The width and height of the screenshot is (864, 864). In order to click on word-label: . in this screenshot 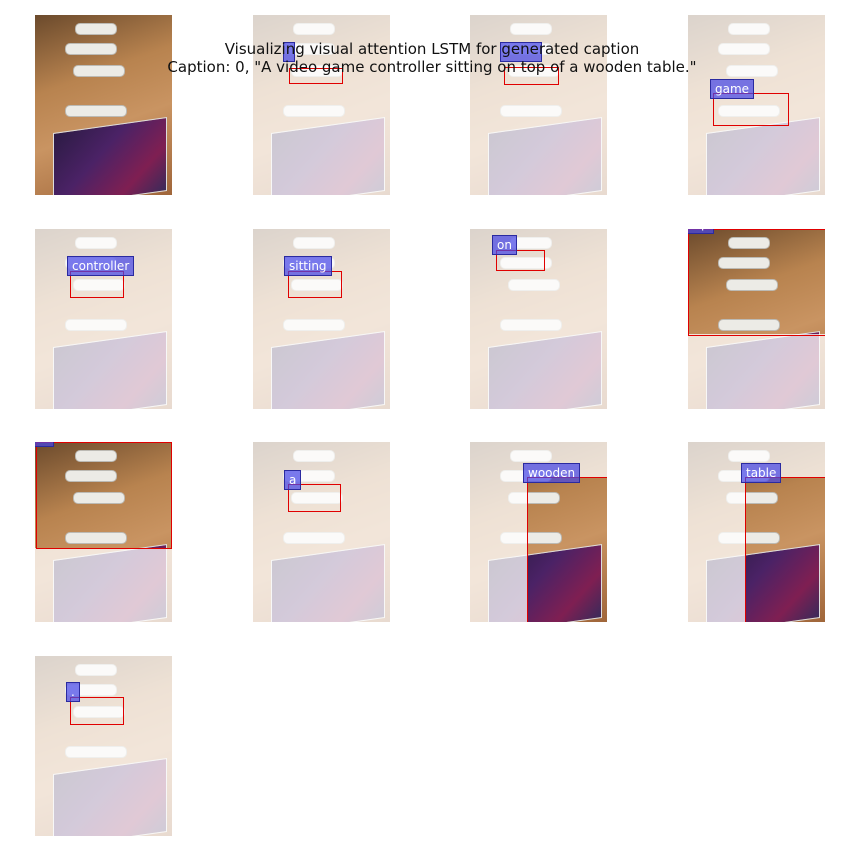, I will do `click(73, 692)`.